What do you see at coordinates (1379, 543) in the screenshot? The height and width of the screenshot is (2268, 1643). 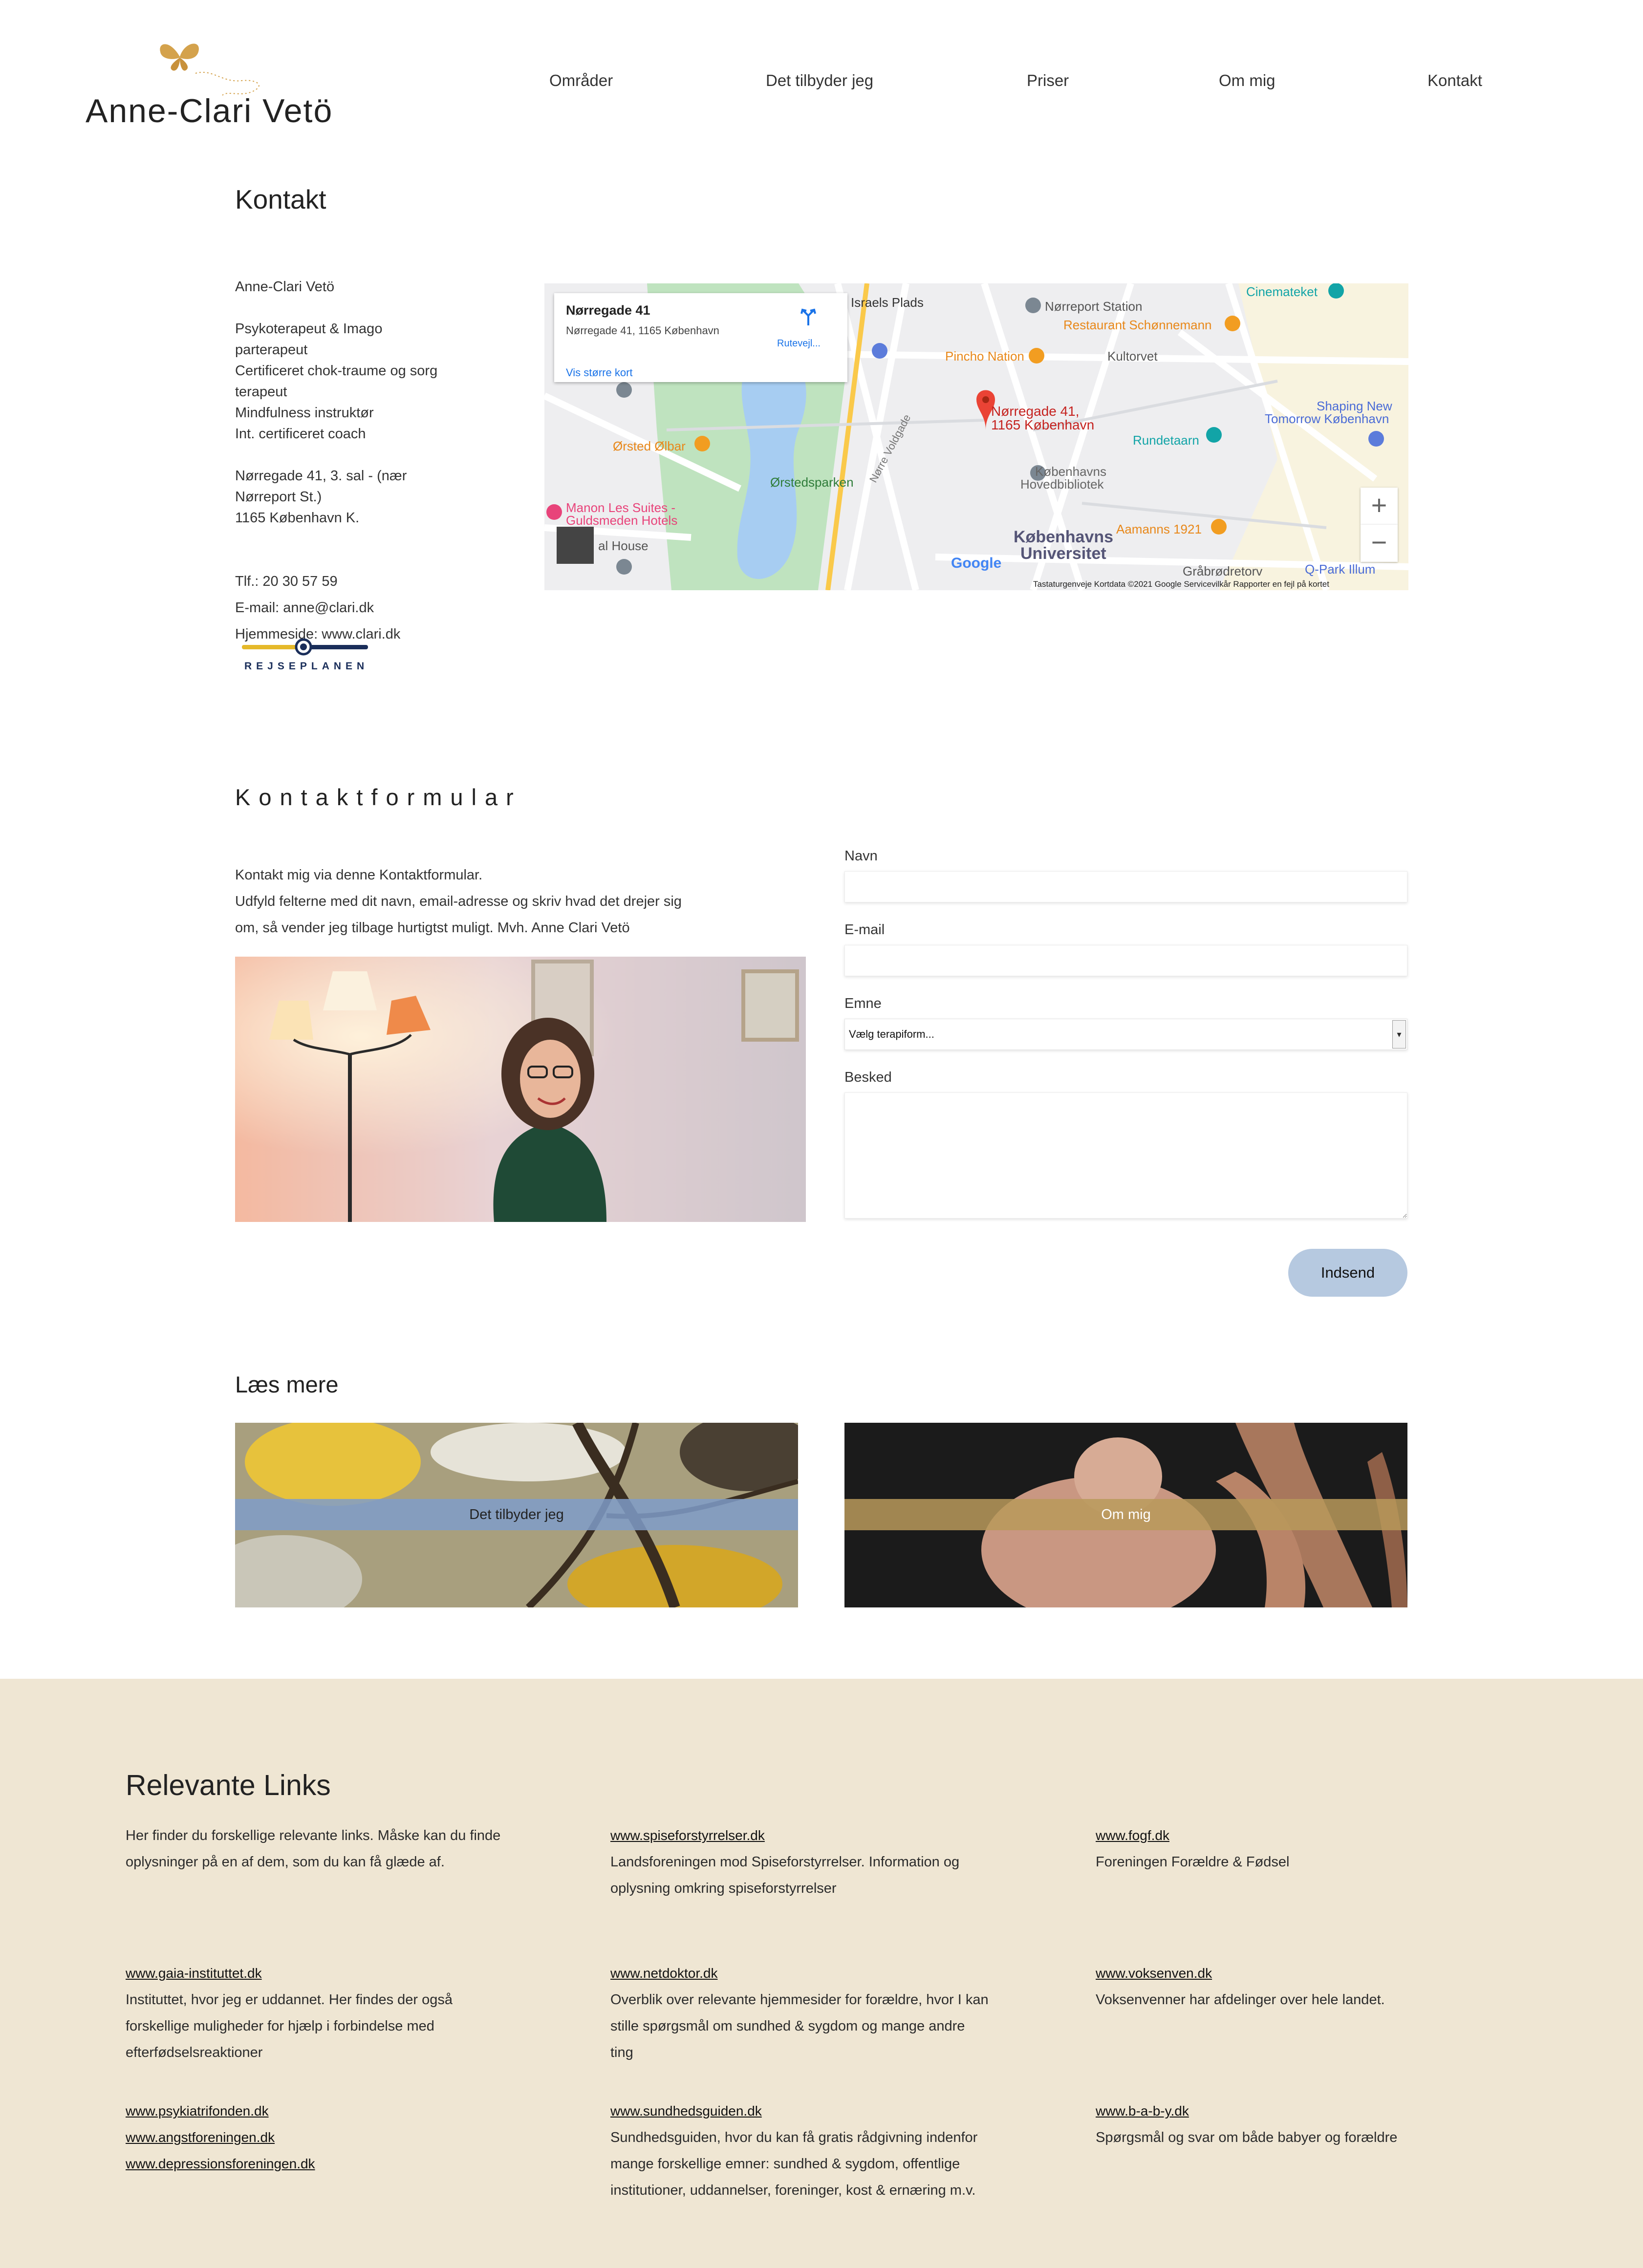 I see `zoom-out-button: −` at bounding box center [1379, 543].